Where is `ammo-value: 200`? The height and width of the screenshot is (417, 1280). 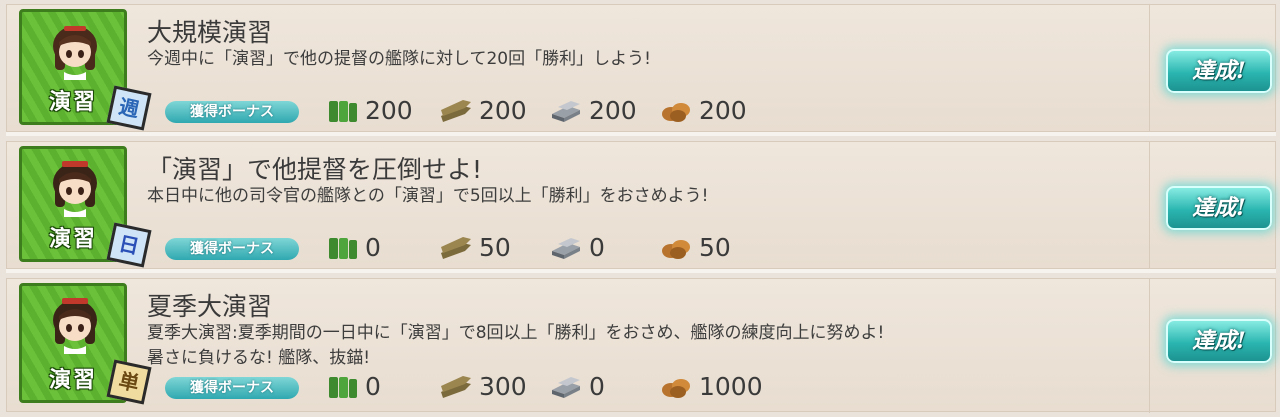
ammo-value: 200 is located at coordinates (503, 110).